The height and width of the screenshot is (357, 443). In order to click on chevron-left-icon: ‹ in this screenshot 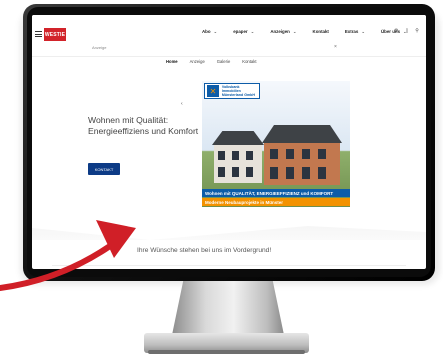, I will do `click(182, 104)`.